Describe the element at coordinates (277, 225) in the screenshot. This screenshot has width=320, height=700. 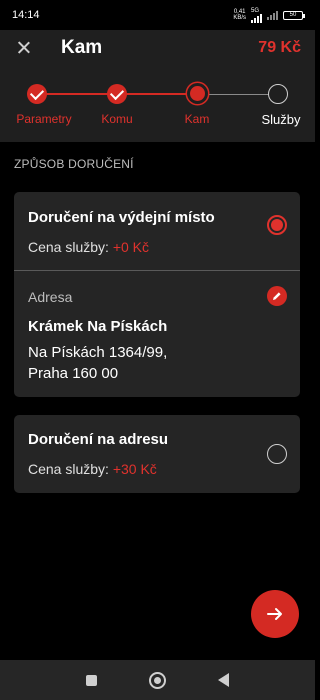
I see `radio-selected-icon` at that location.